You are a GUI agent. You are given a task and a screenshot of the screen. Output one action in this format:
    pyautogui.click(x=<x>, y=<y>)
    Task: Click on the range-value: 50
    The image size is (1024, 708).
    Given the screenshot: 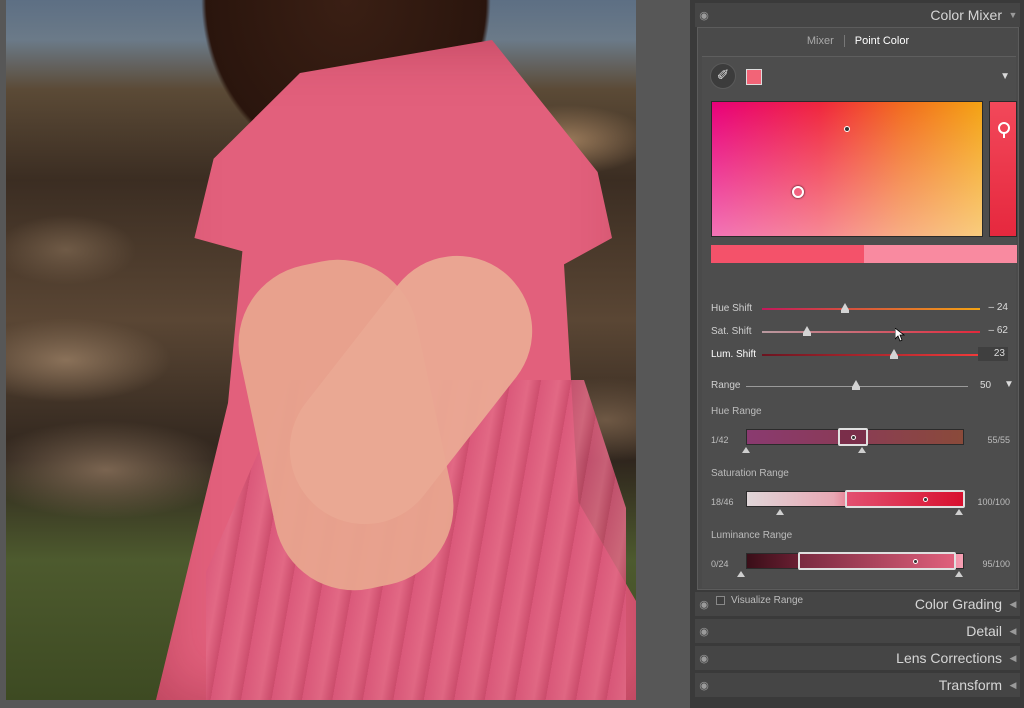 What is the action you would take?
    pyautogui.click(x=985, y=385)
    